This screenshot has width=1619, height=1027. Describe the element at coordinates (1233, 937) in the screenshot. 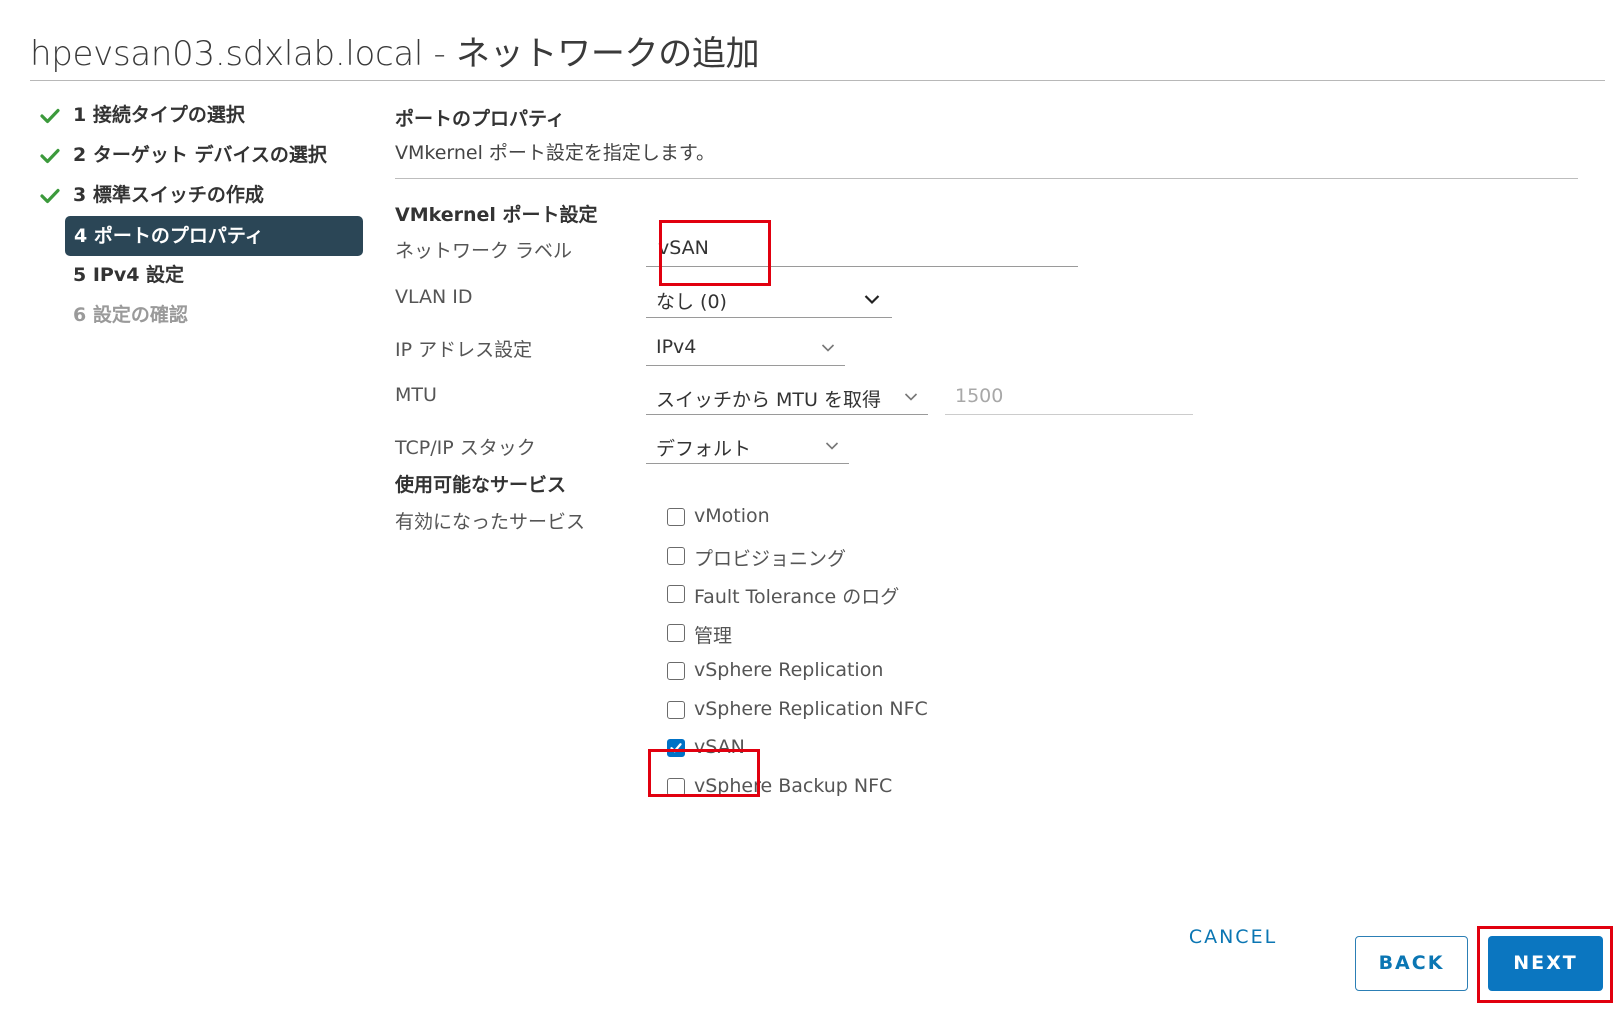

I see `cancel-button: CANCEL` at that location.